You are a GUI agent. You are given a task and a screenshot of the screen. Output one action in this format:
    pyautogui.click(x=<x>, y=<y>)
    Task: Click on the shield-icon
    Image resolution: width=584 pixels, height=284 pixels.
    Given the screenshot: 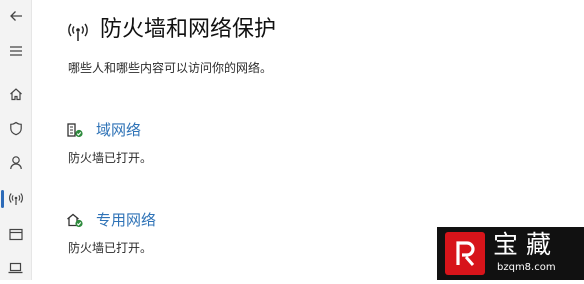 What is the action you would take?
    pyautogui.click(x=15, y=128)
    